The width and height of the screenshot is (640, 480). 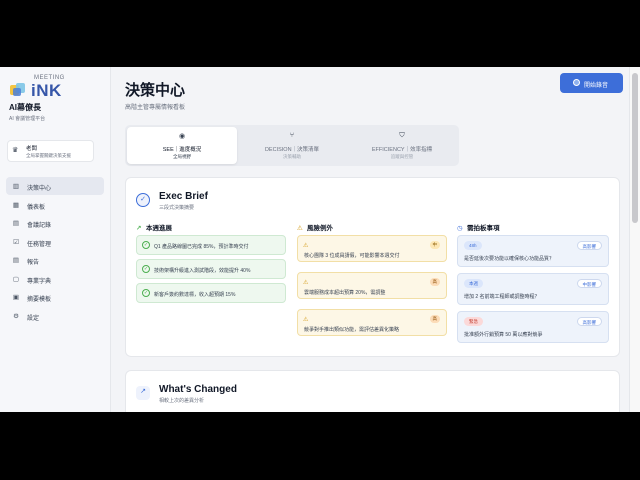 What do you see at coordinates (16, 242) in the screenshot?
I see `checklist-icon: ☑` at bounding box center [16, 242].